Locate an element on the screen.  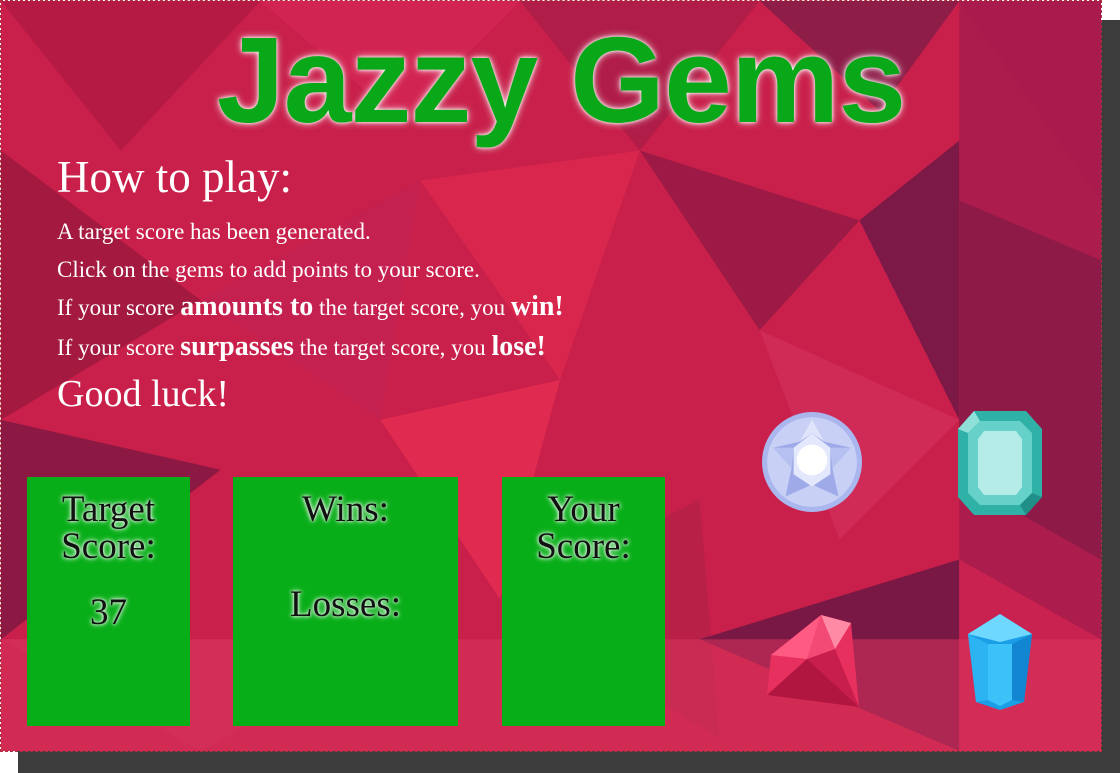
rule-line-3-mid: the target score, you is located at coordinates (412, 307).